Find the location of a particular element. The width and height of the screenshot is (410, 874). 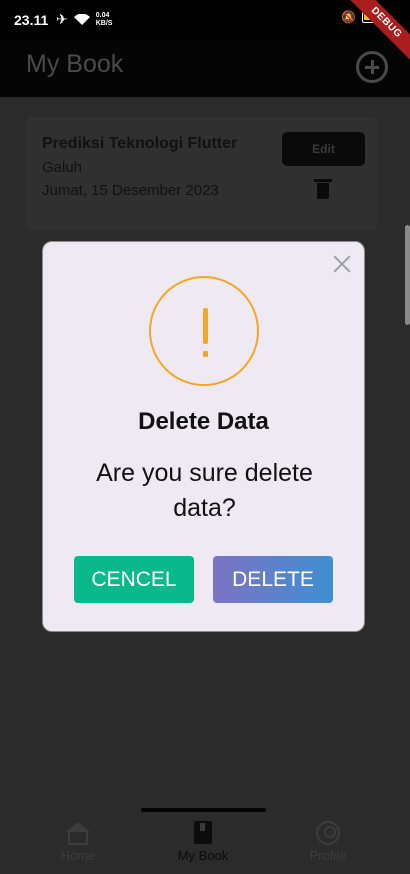

status-time: 23.11 is located at coordinates (31, 20).